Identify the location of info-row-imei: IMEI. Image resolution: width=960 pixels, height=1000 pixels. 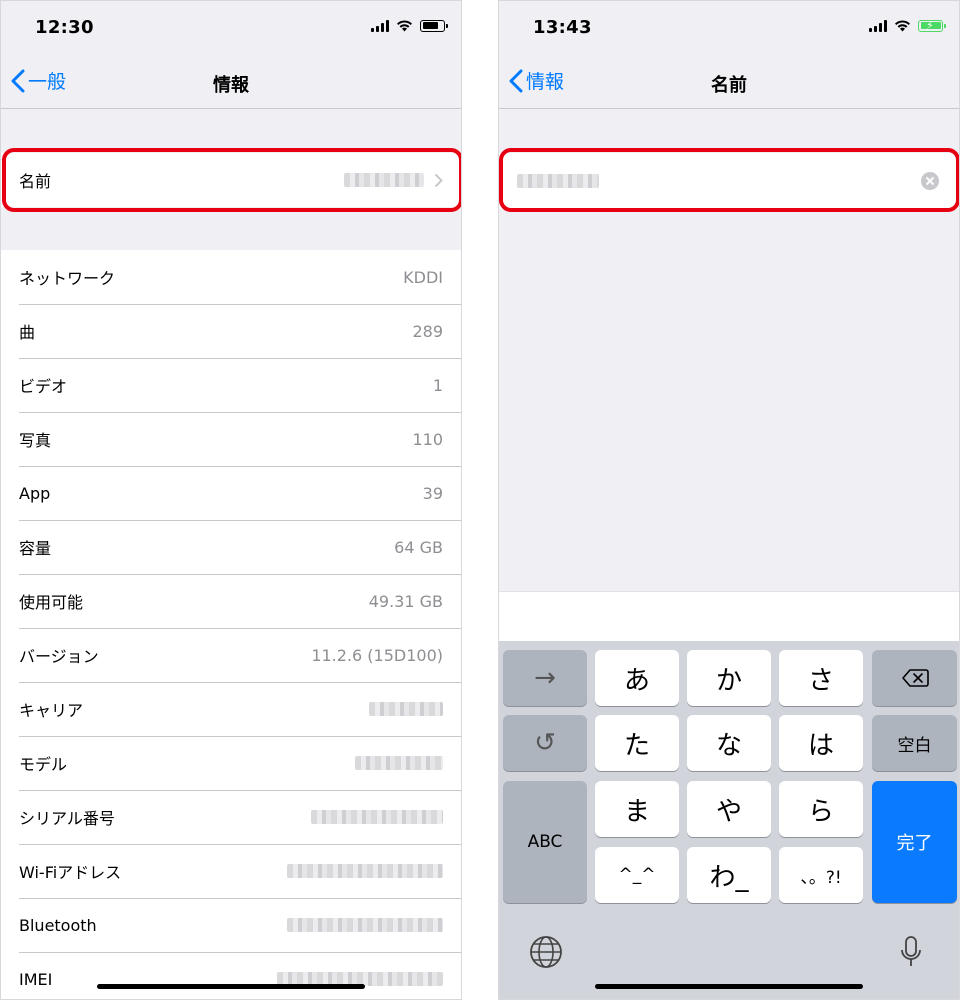
(231, 975).